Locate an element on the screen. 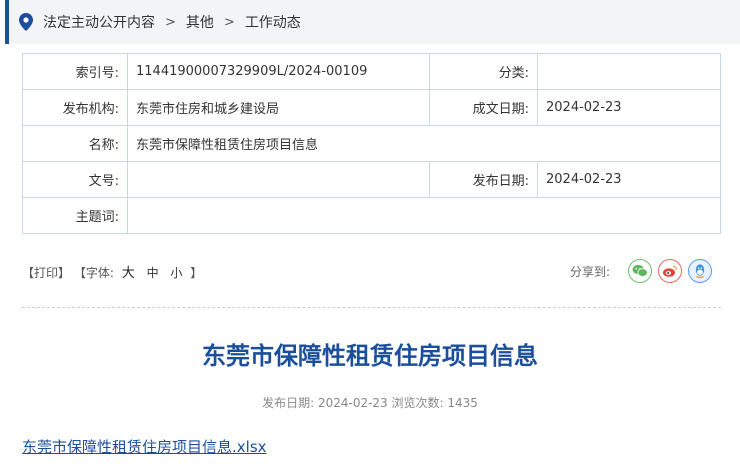 The image size is (740, 473). index-value: 11441900007329909L/2024-00109 is located at coordinates (278, 71).